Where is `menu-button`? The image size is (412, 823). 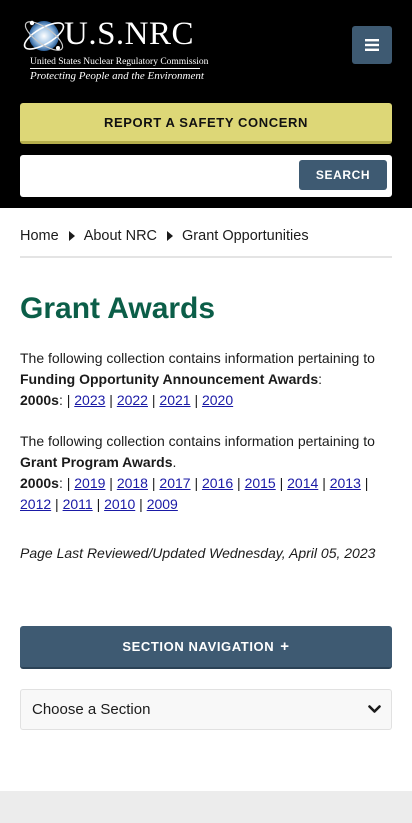 menu-button is located at coordinates (372, 45).